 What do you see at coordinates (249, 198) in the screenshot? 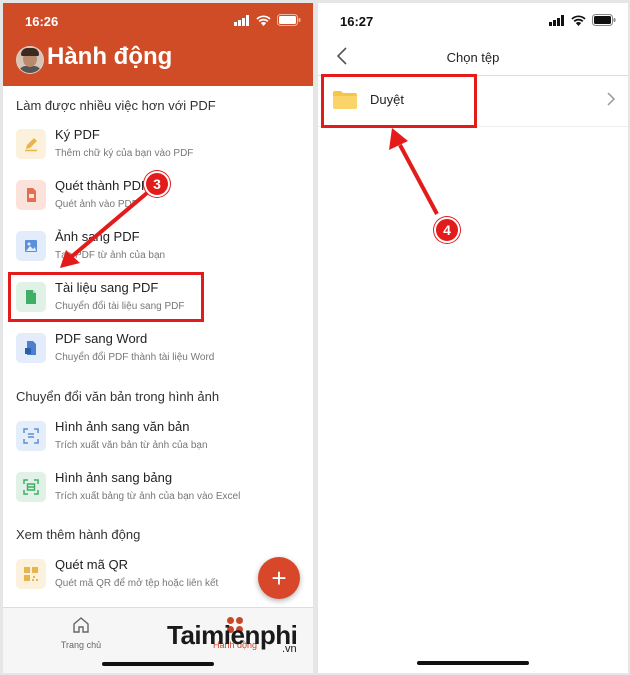
I see `annotation-arrows` at bounding box center [249, 198].